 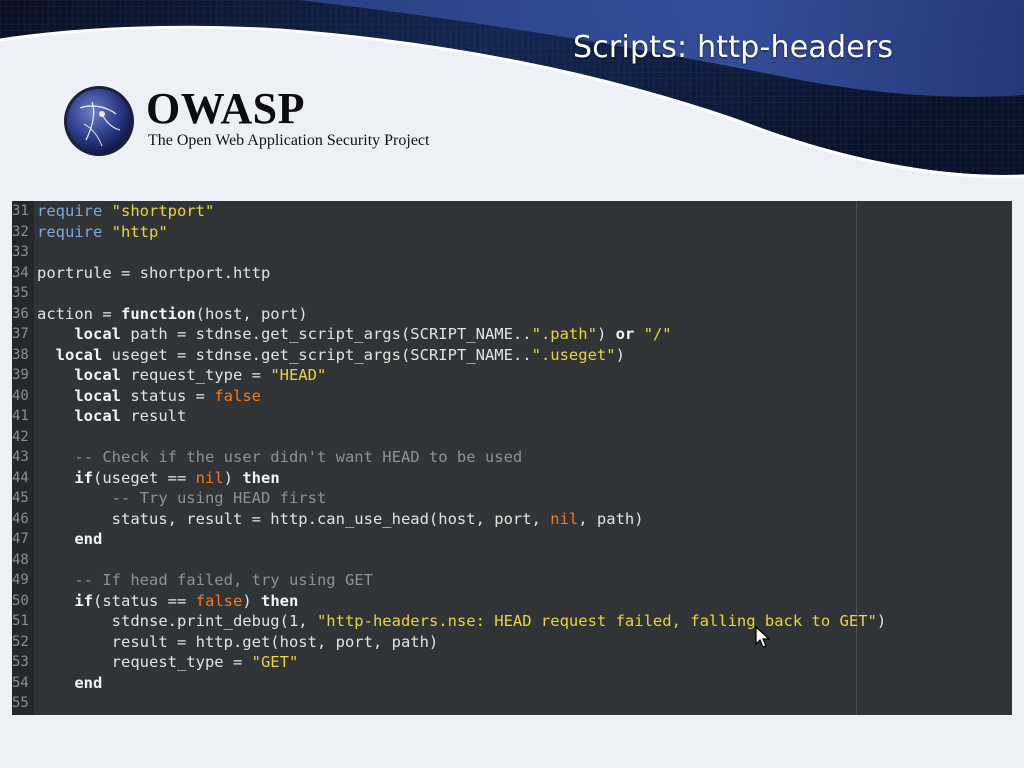 I want to click on code-line: 40 local status = false, so click(x=512, y=396).